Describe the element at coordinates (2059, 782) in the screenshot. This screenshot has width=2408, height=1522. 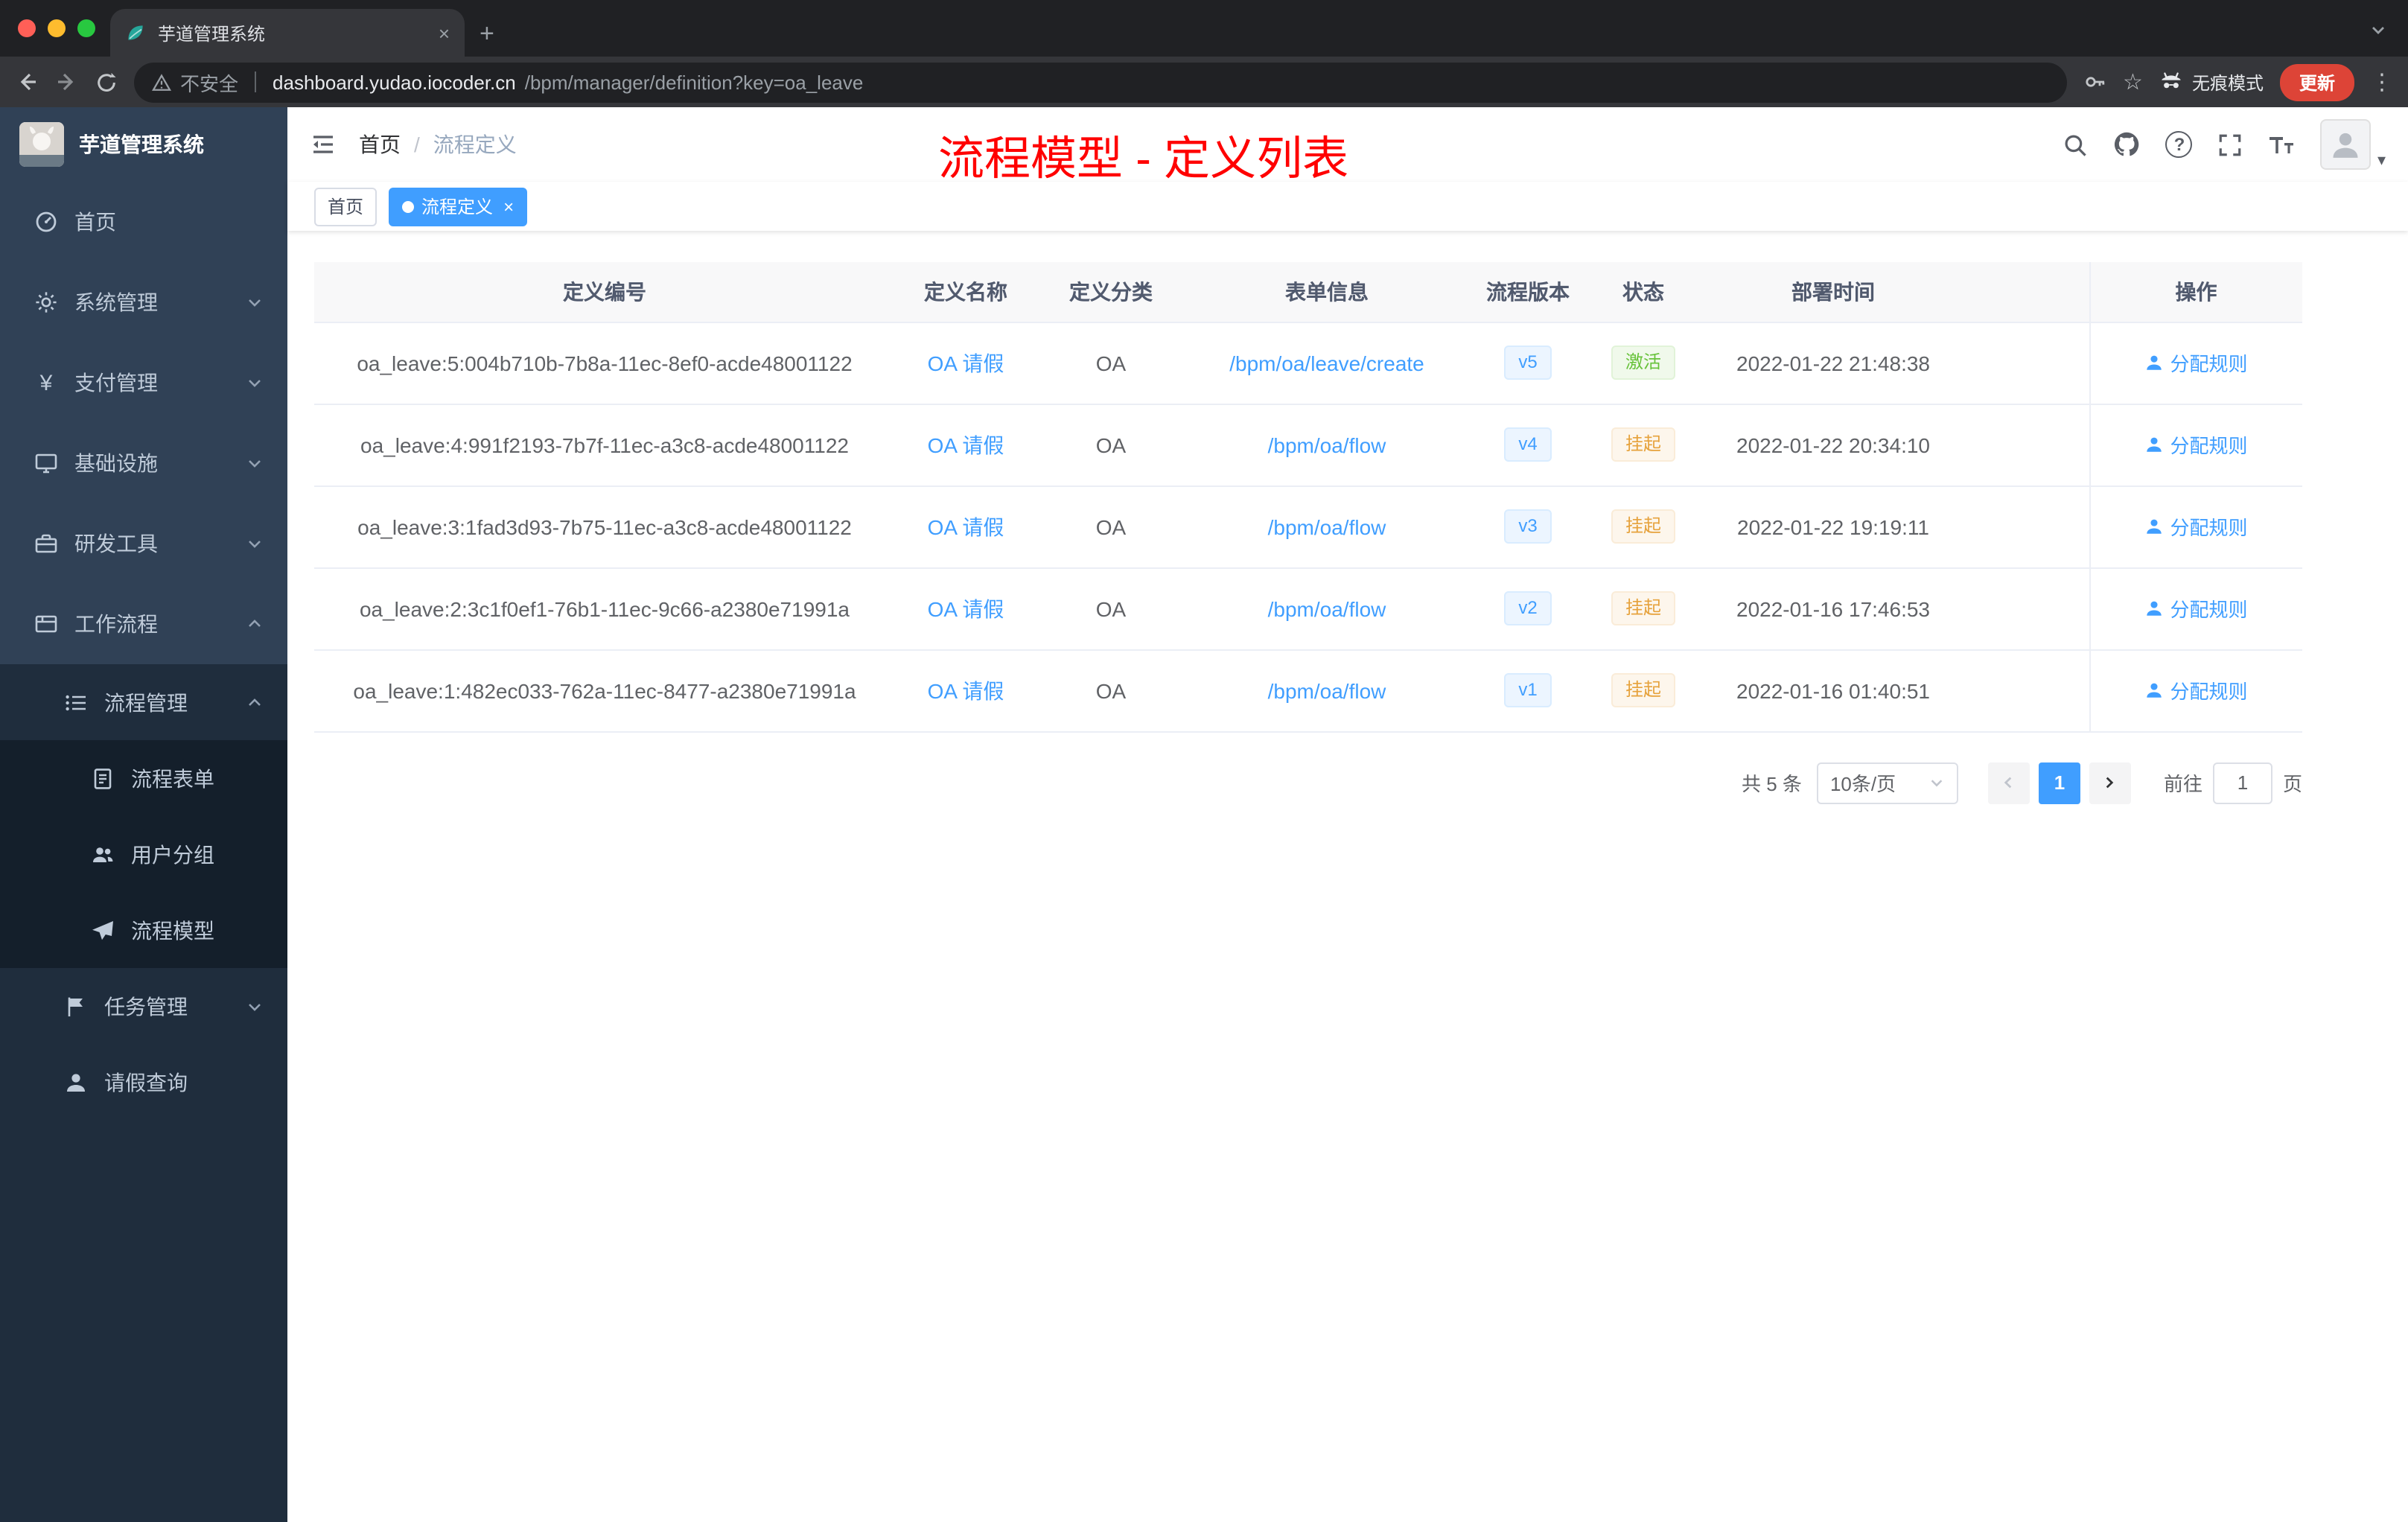
I see `current-page-button: 1` at that location.